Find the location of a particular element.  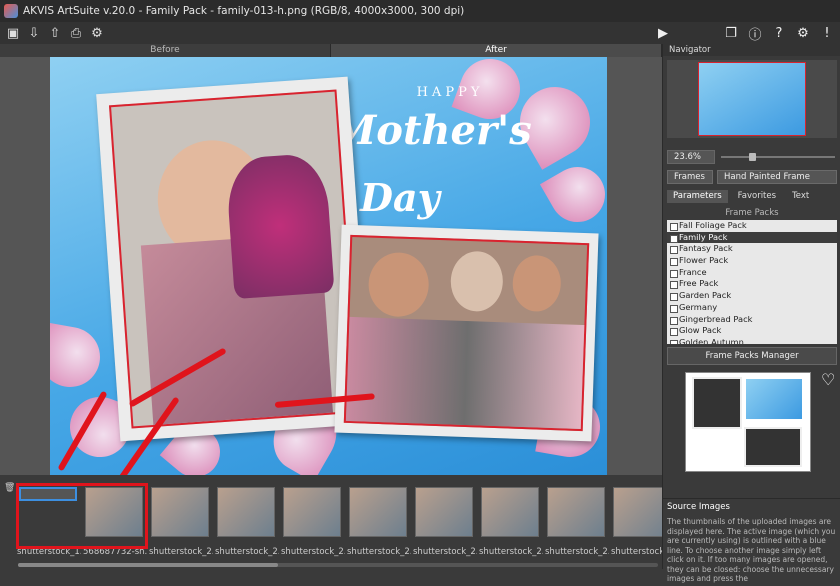

windows-icon: ❐ is located at coordinates (731, 33).